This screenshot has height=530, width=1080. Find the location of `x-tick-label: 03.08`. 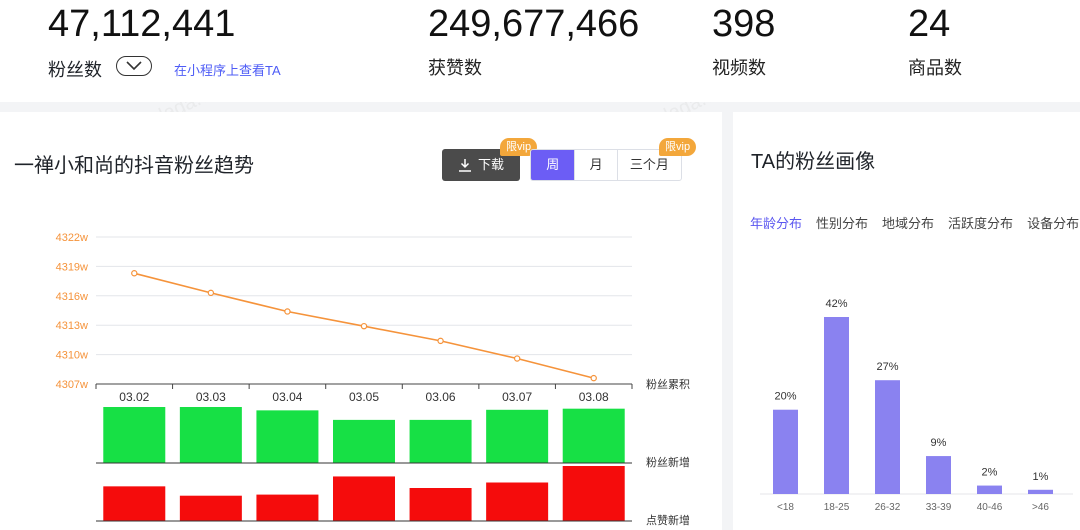

x-tick-label: 03.08 is located at coordinates (594, 397).